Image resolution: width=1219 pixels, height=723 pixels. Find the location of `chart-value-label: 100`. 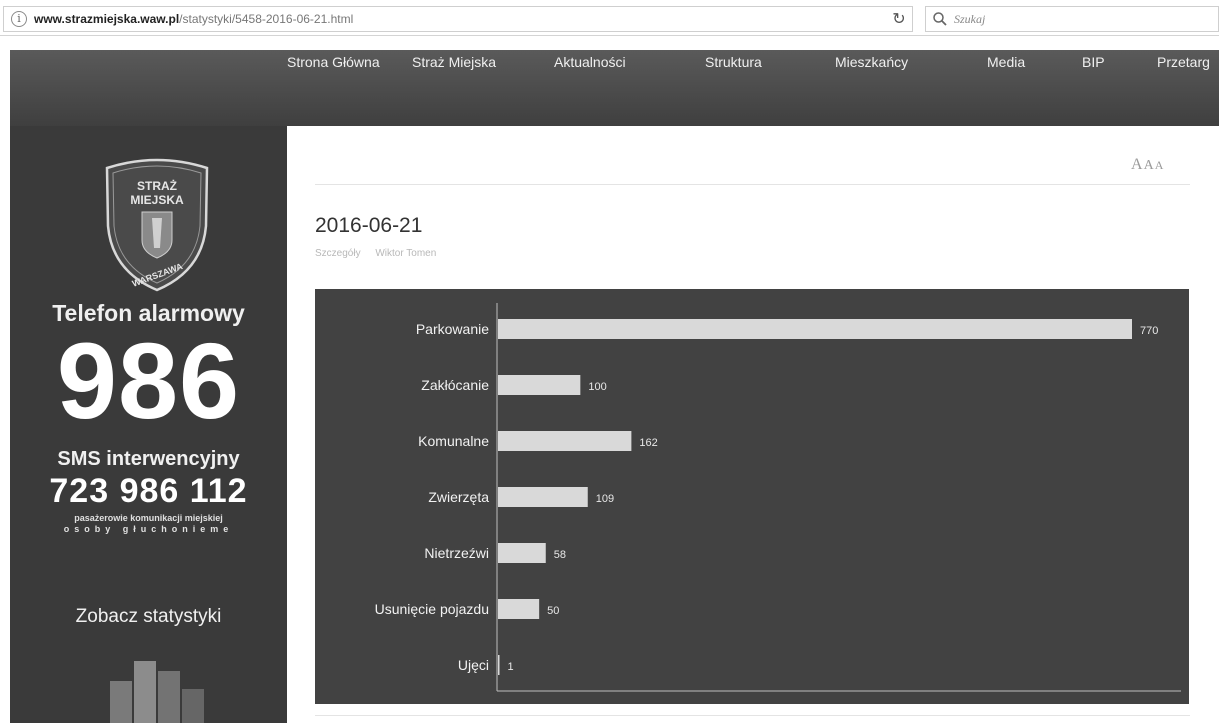

chart-value-label: 100 is located at coordinates (597, 387).